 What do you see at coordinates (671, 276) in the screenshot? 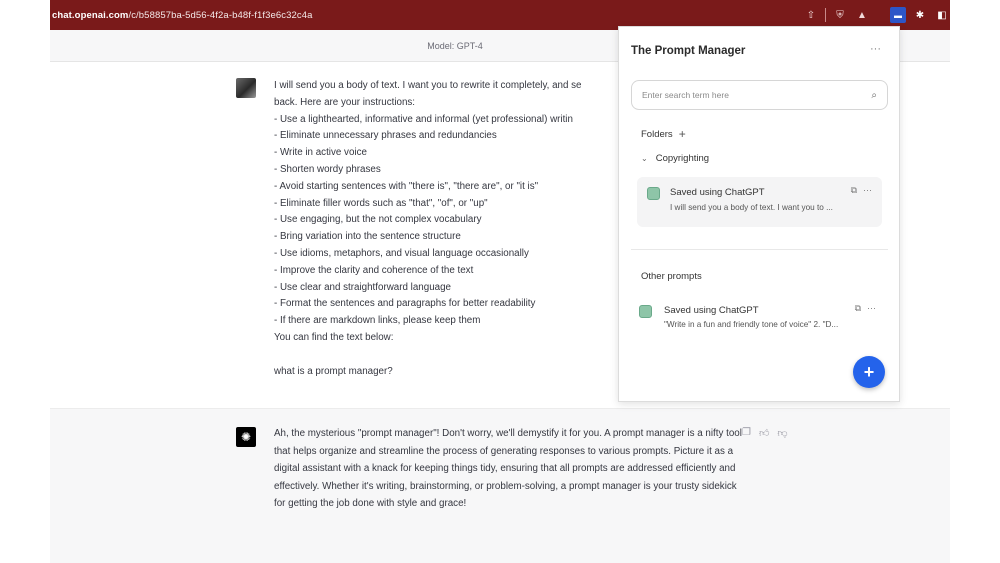
I see `other-prompts-label: Other prompts` at bounding box center [671, 276].